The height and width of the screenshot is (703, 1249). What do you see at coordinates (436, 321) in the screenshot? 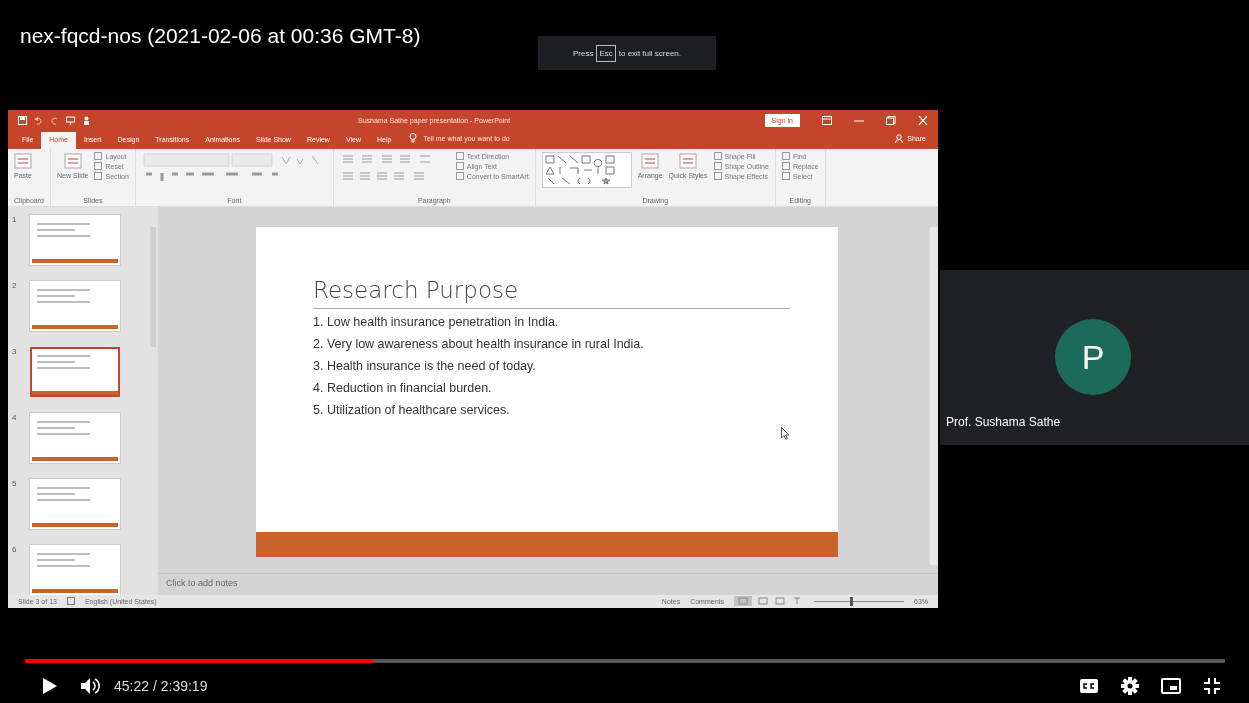
I see `bullet-point: 1. Low health insurance penetration in India.` at bounding box center [436, 321].